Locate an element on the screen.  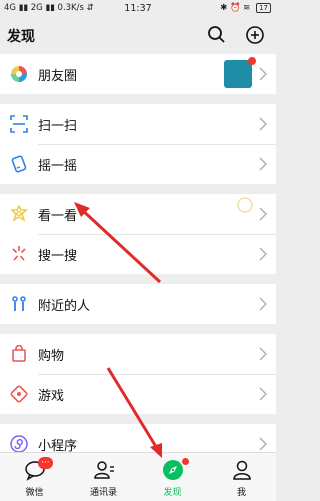
tab-me-label: 我 is located at coordinates (241, 493).